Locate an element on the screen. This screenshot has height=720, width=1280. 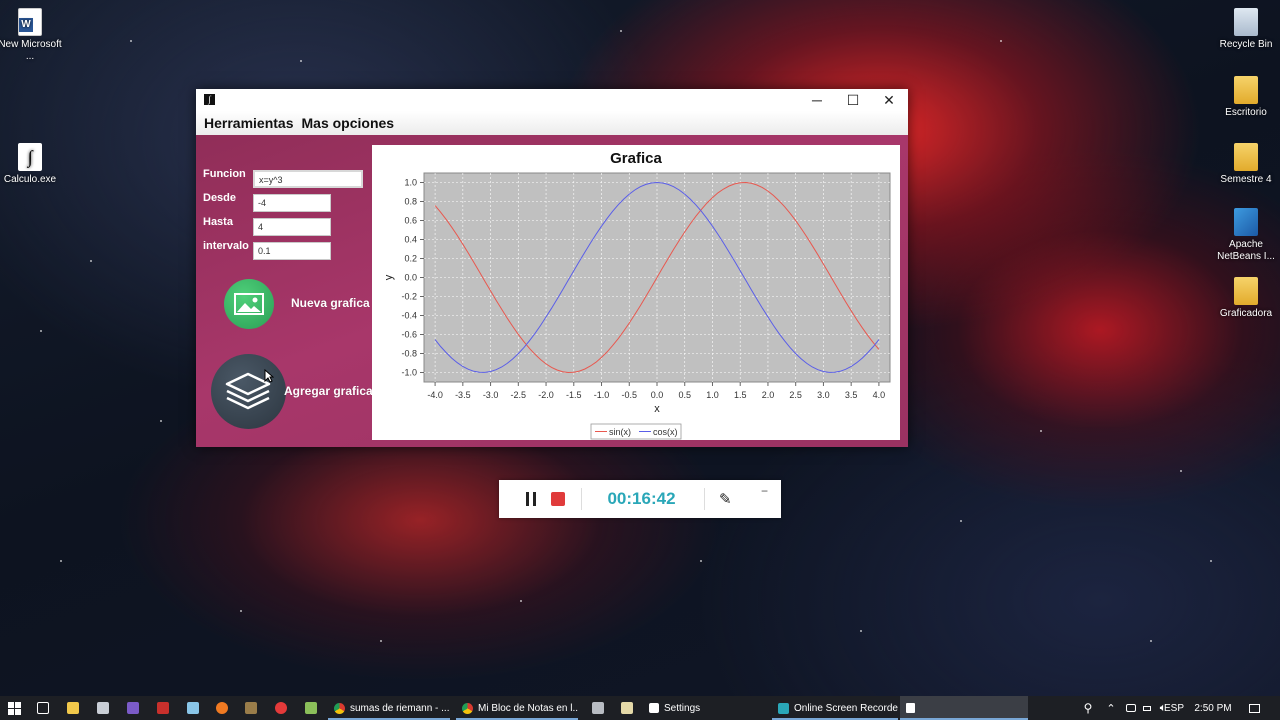
desde-input: -4 is located at coordinates (292, 203).